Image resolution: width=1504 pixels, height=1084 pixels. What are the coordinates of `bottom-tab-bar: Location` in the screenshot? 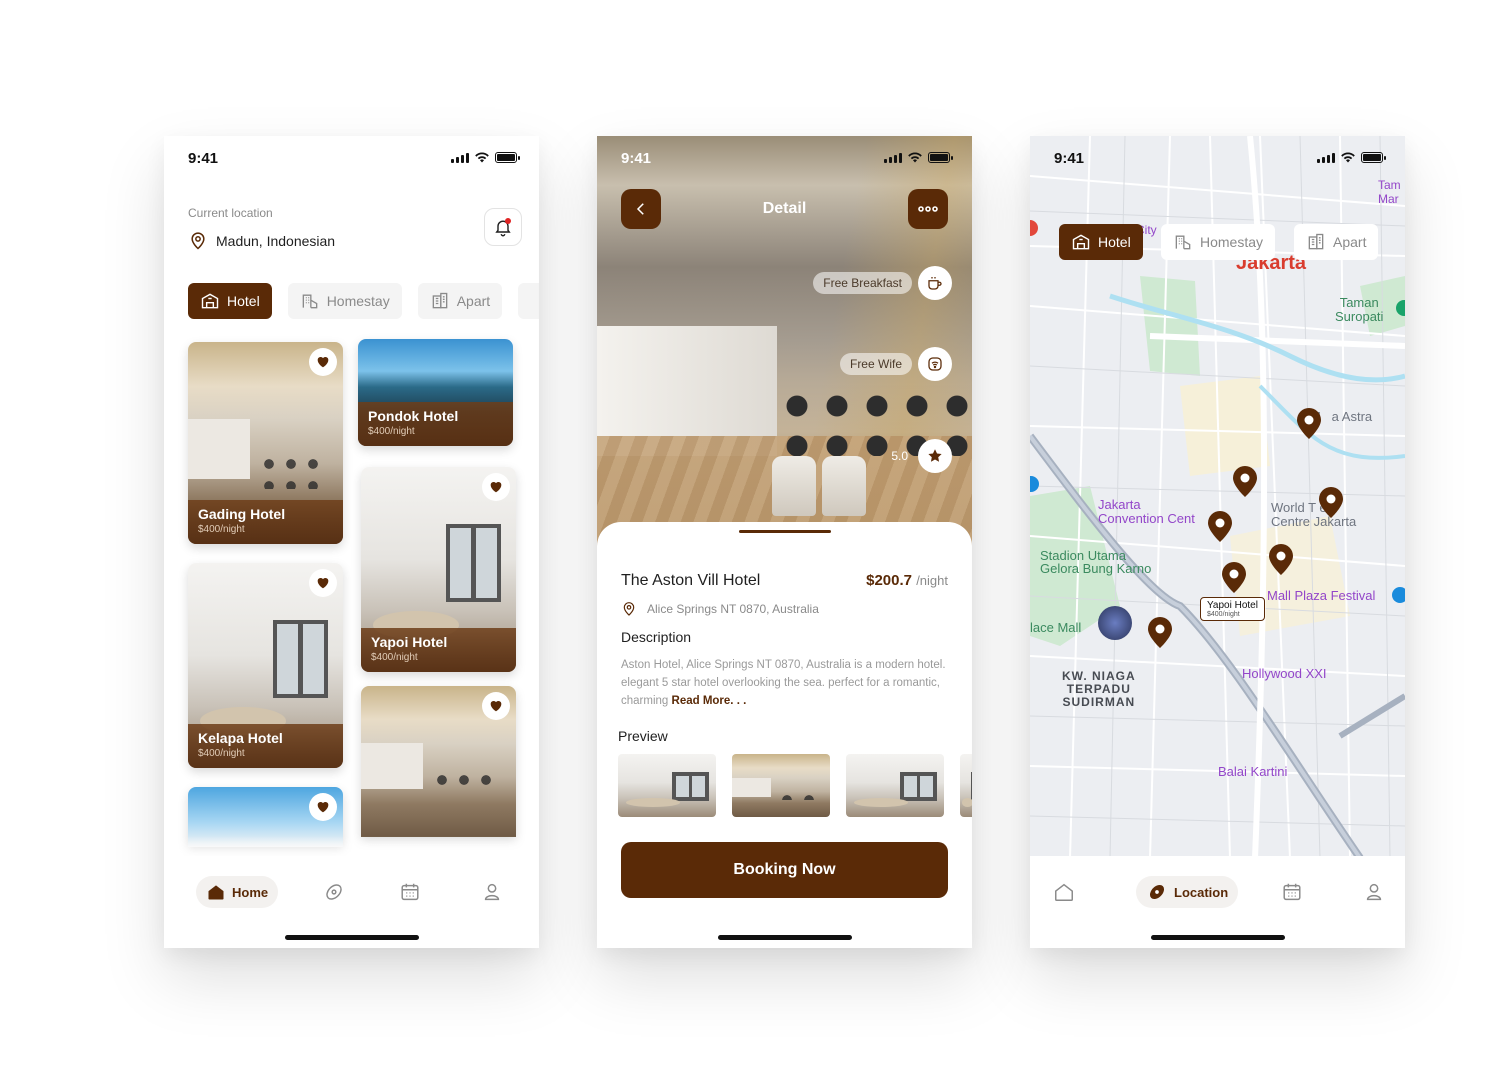 It's located at (1217, 902).